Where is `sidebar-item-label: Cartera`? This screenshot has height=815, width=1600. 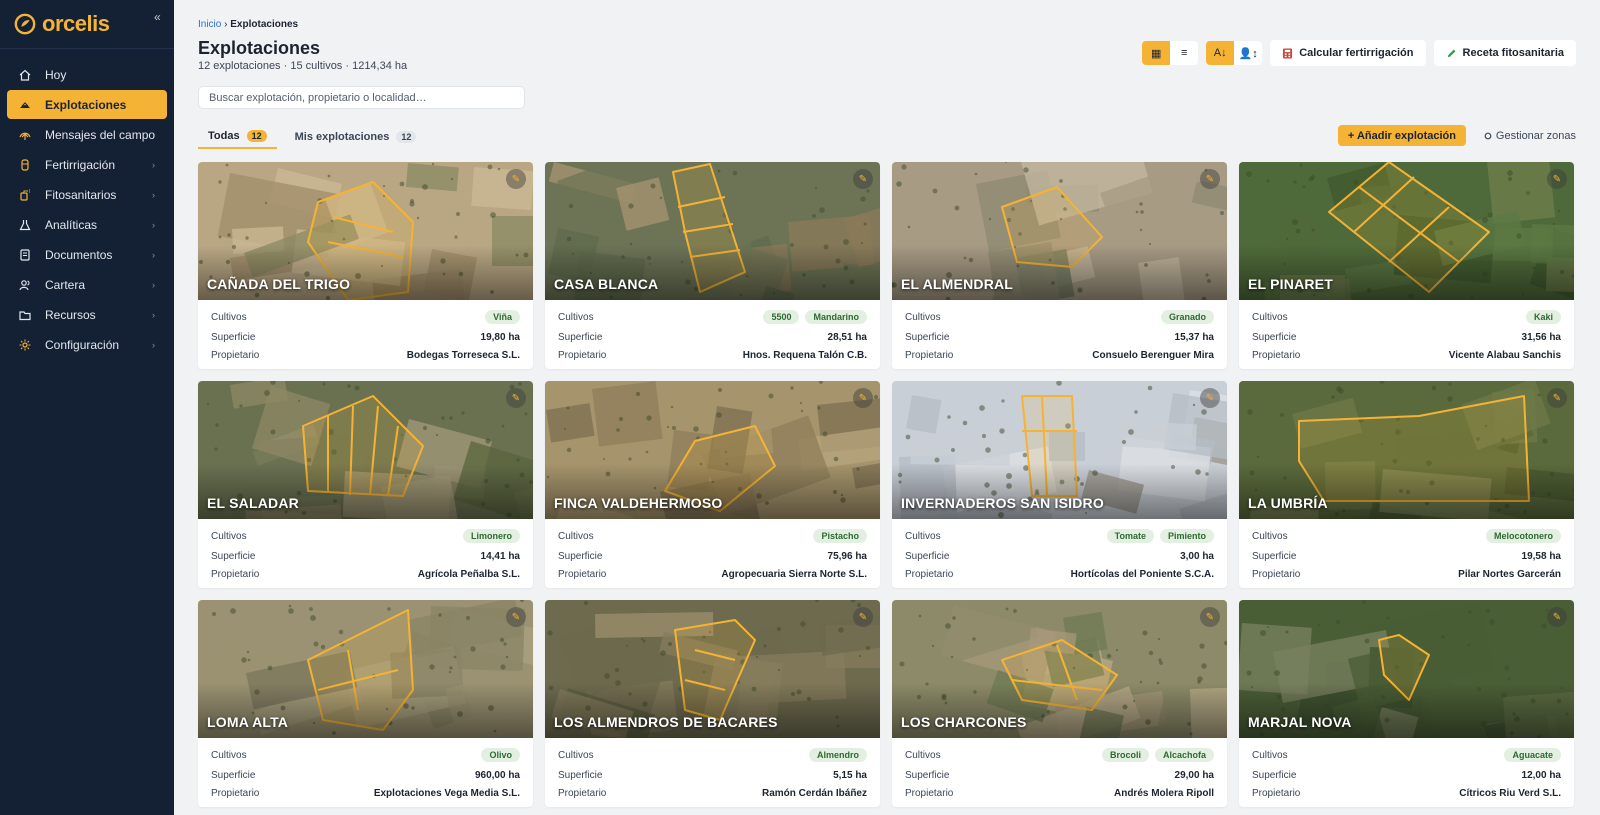 sidebar-item-label: Cartera is located at coordinates (65, 284).